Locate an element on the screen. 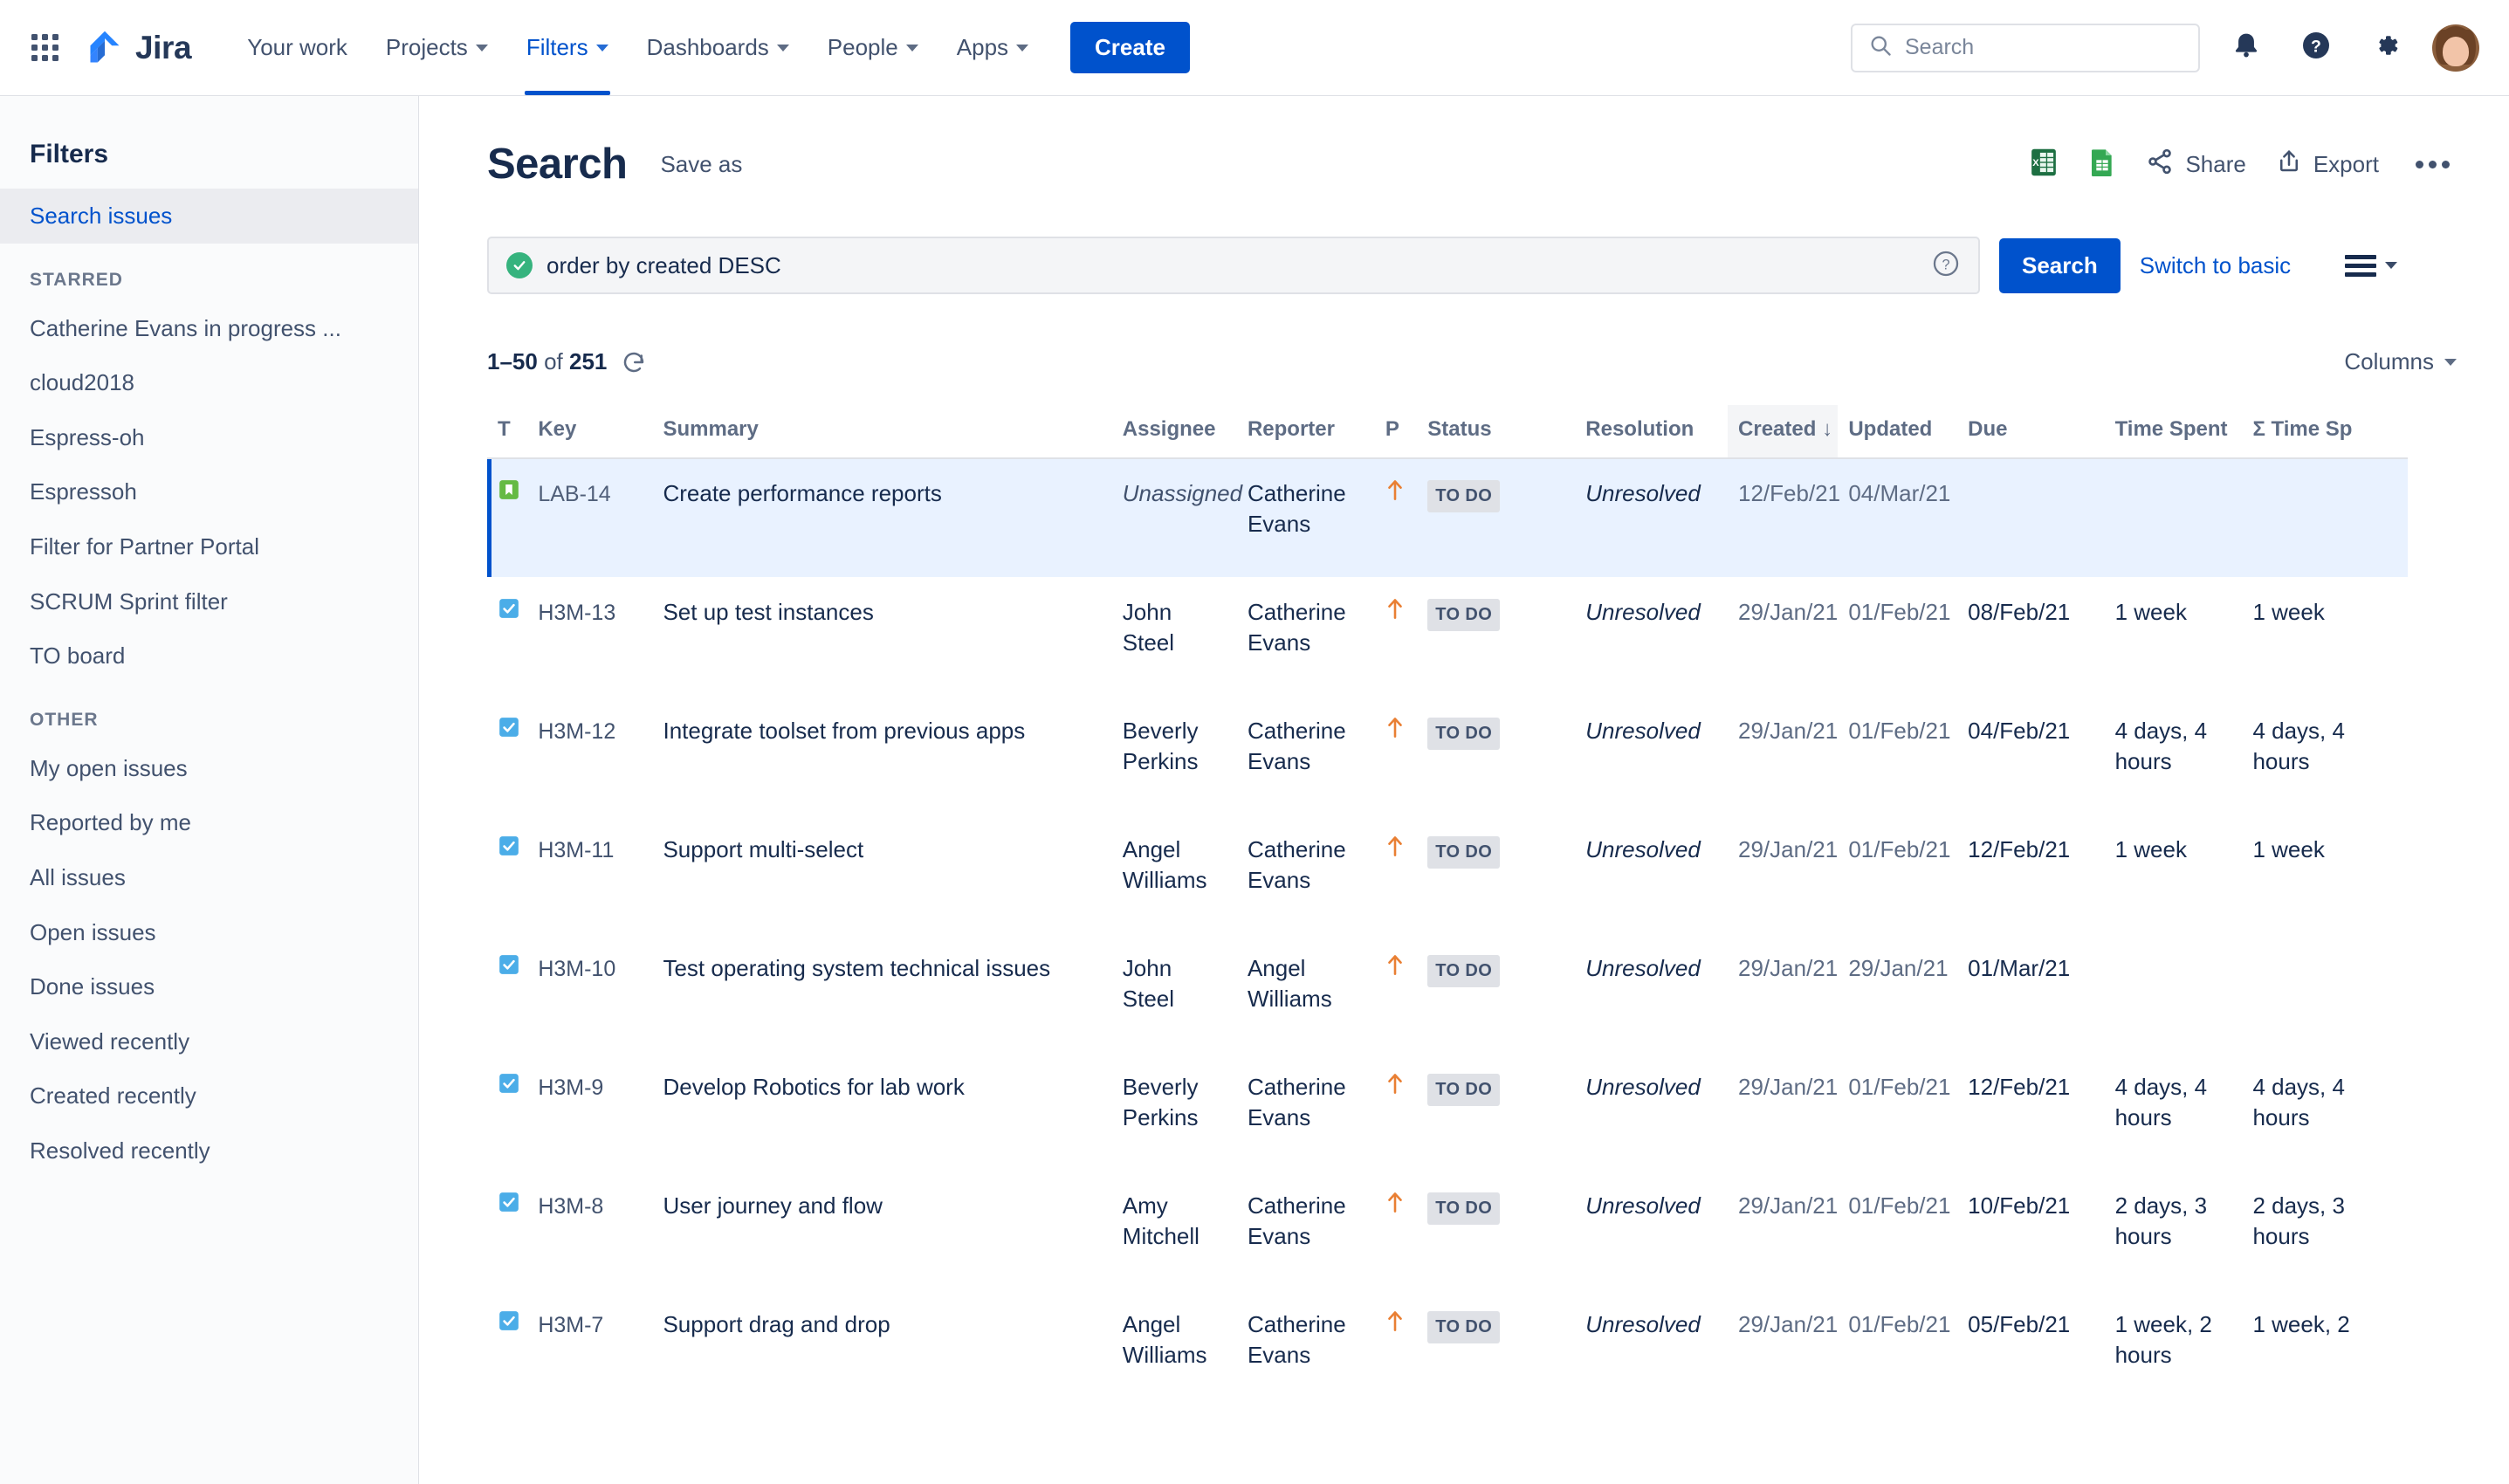 This screenshot has width=2509, height=1484. sidebar-item-filter-for-partner-portal: Filter for Partner Portal is located at coordinates (209, 546).